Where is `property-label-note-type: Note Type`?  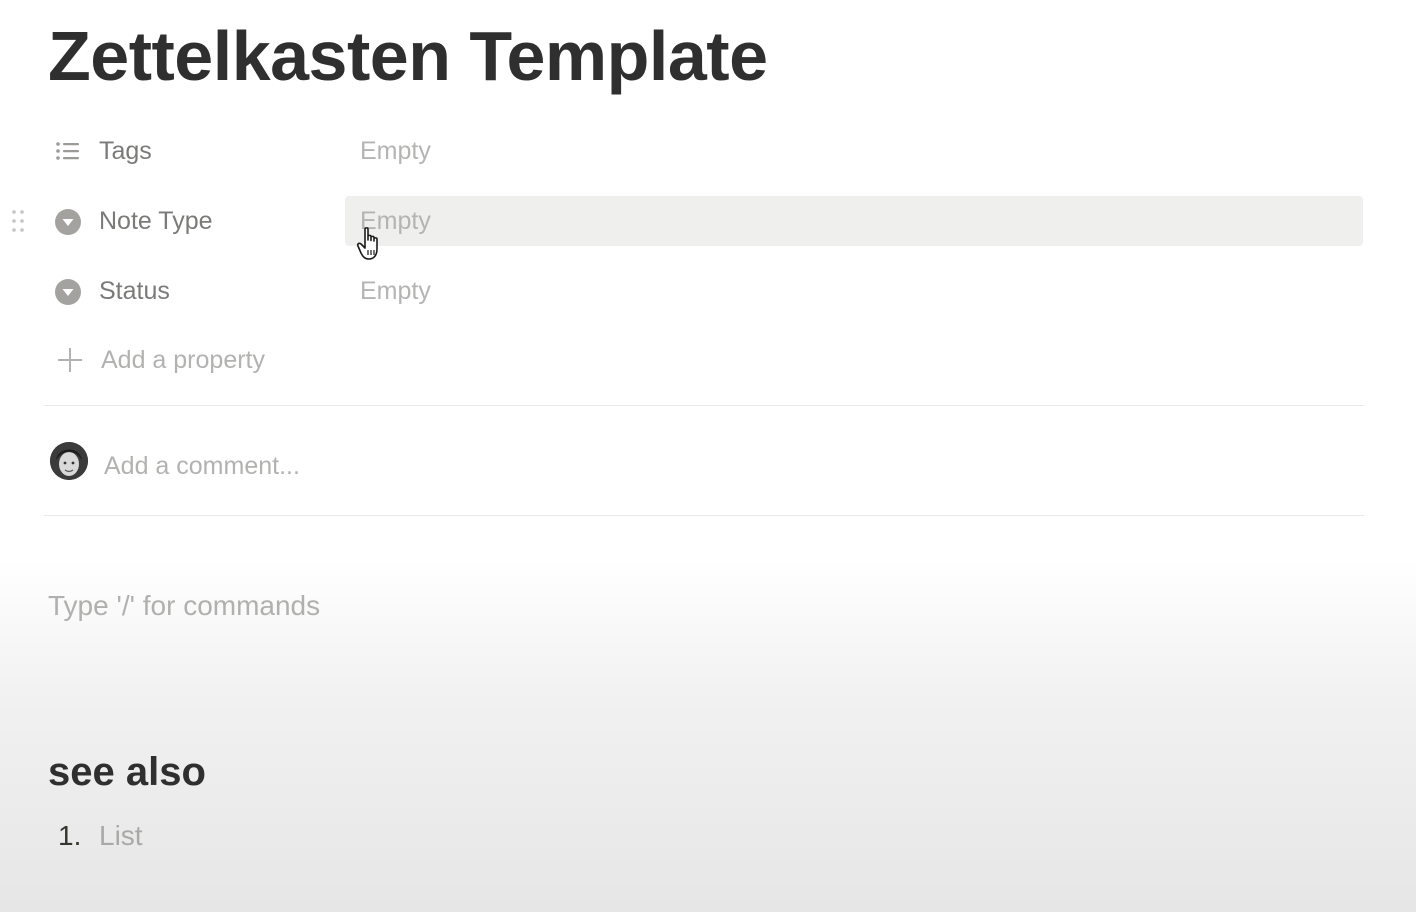 property-label-note-type: Note Type is located at coordinates (156, 221).